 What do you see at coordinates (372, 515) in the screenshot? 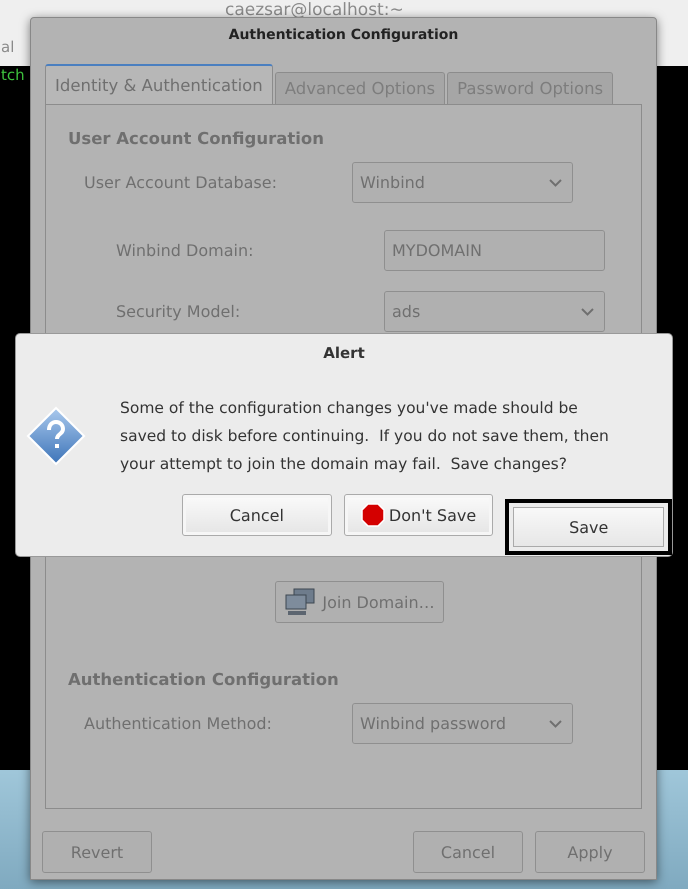
I see `stop-icon` at bounding box center [372, 515].